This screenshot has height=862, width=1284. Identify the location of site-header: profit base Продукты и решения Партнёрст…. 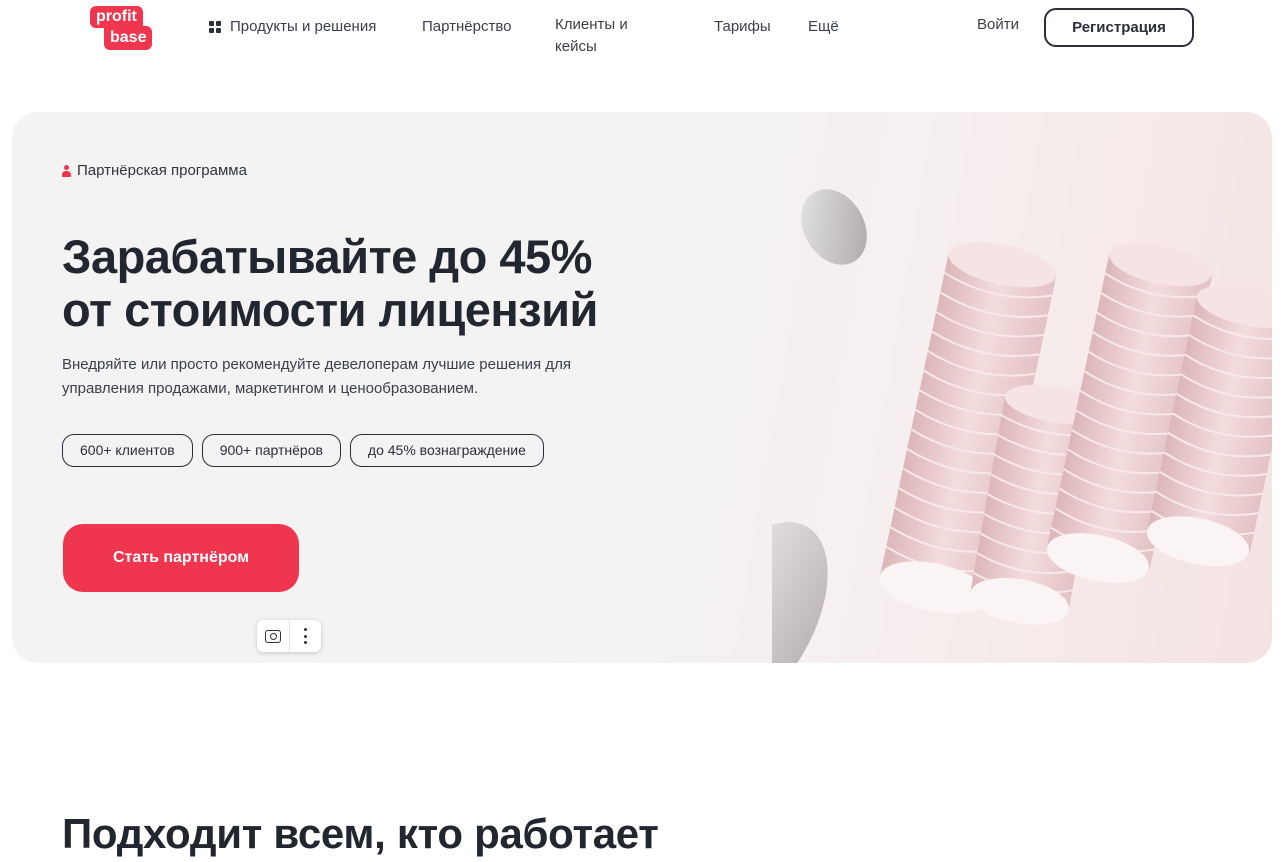
(642, 35).